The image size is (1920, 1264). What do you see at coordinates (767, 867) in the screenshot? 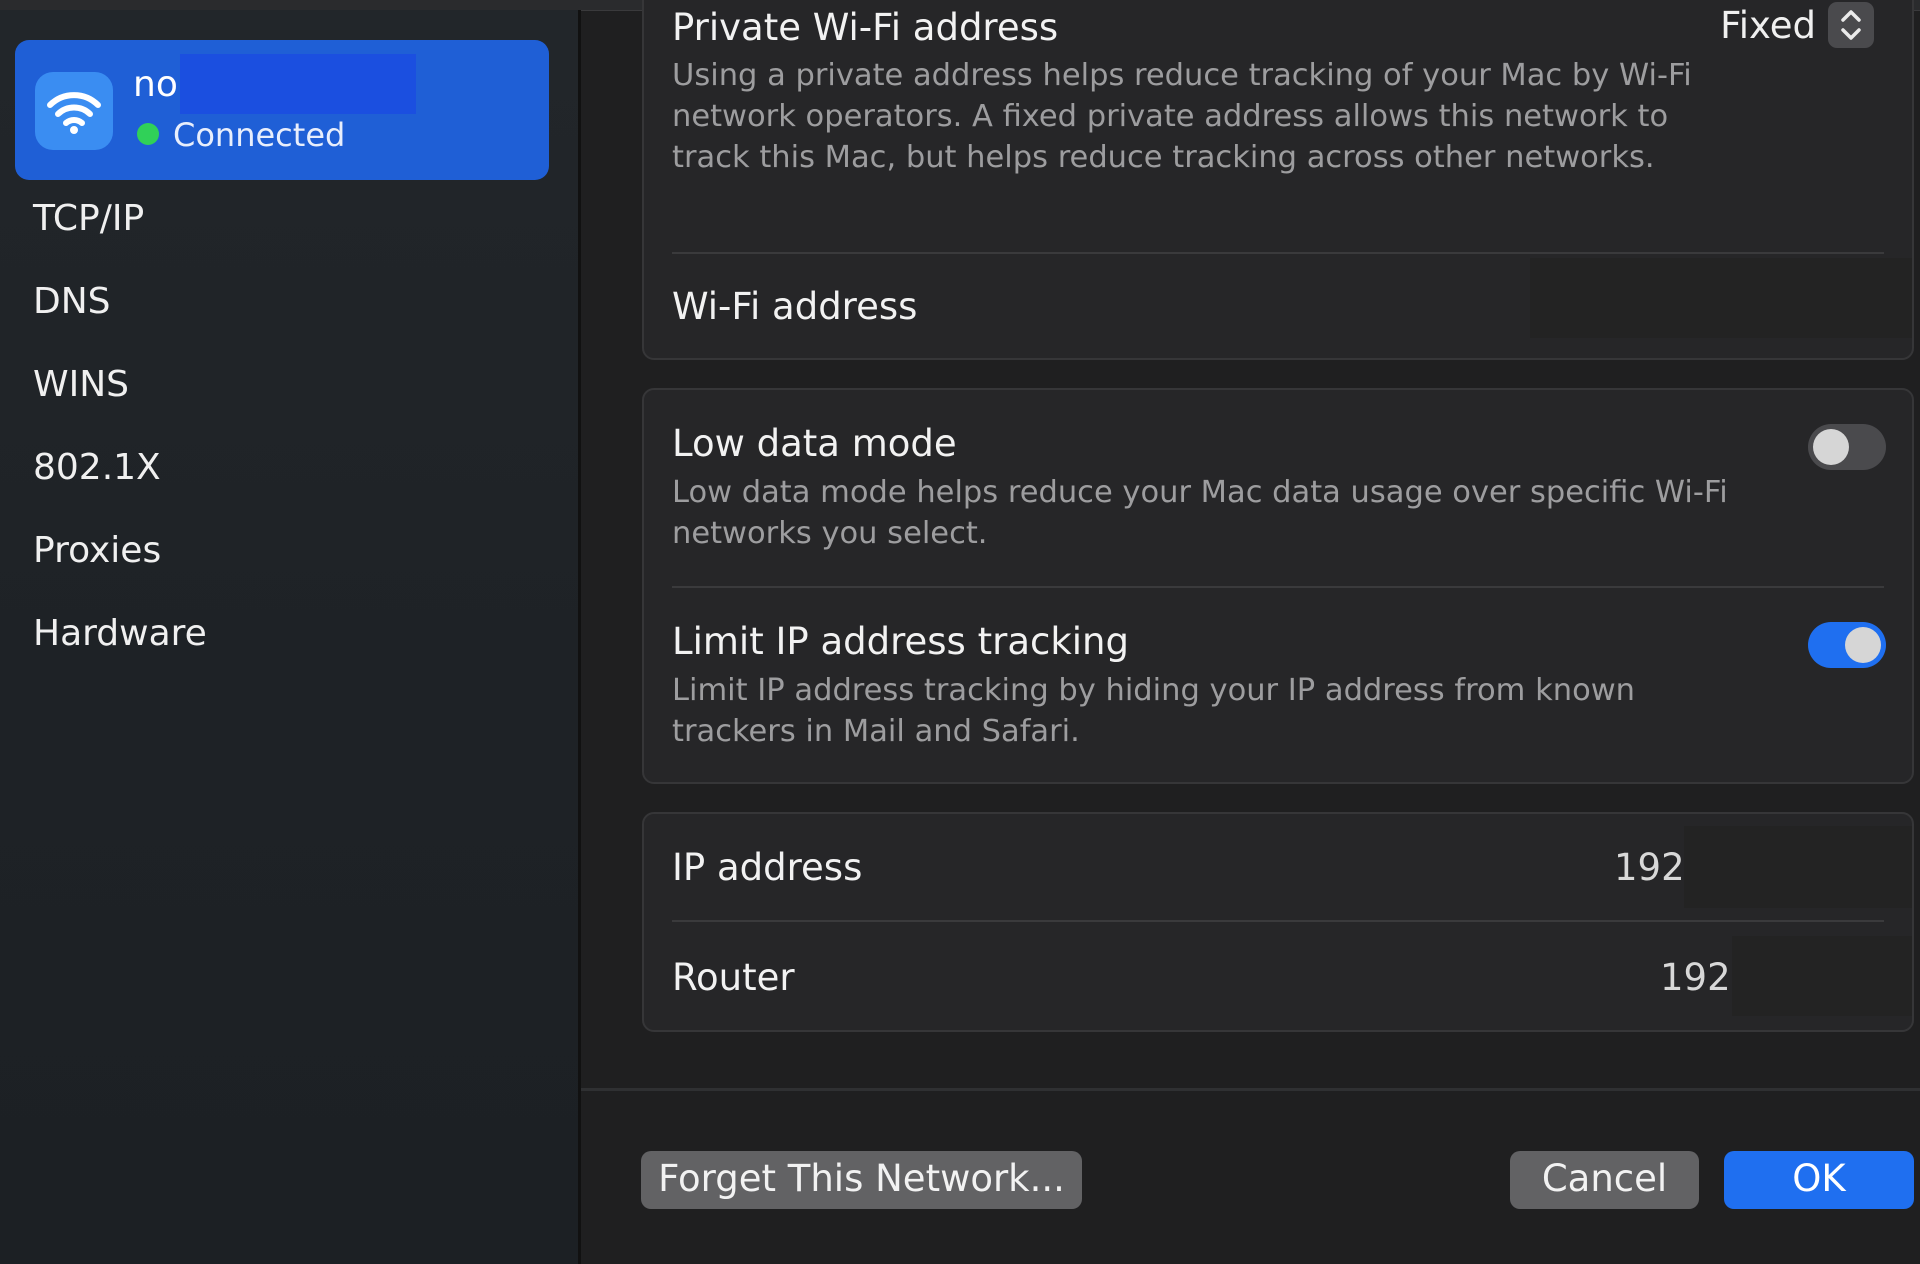
I see `ip-address-label: IP address` at bounding box center [767, 867].